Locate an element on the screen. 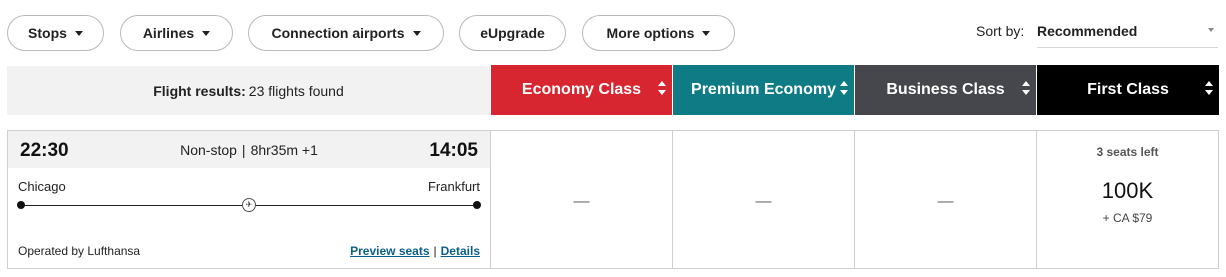 The image size is (1226, 277). business-class-column-header: Business Class is located at coordinates (945, 90).